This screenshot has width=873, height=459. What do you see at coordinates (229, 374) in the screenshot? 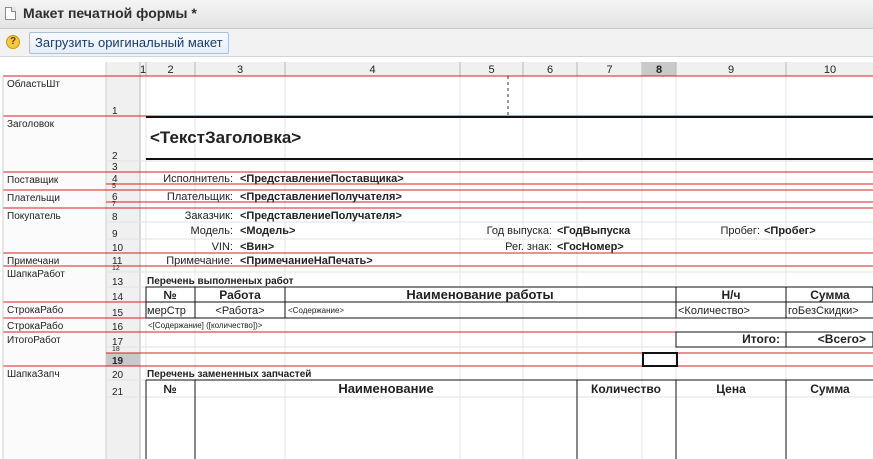
I see `parts-title: Перечень замененных запчастей` at bounding box center [229, 374].